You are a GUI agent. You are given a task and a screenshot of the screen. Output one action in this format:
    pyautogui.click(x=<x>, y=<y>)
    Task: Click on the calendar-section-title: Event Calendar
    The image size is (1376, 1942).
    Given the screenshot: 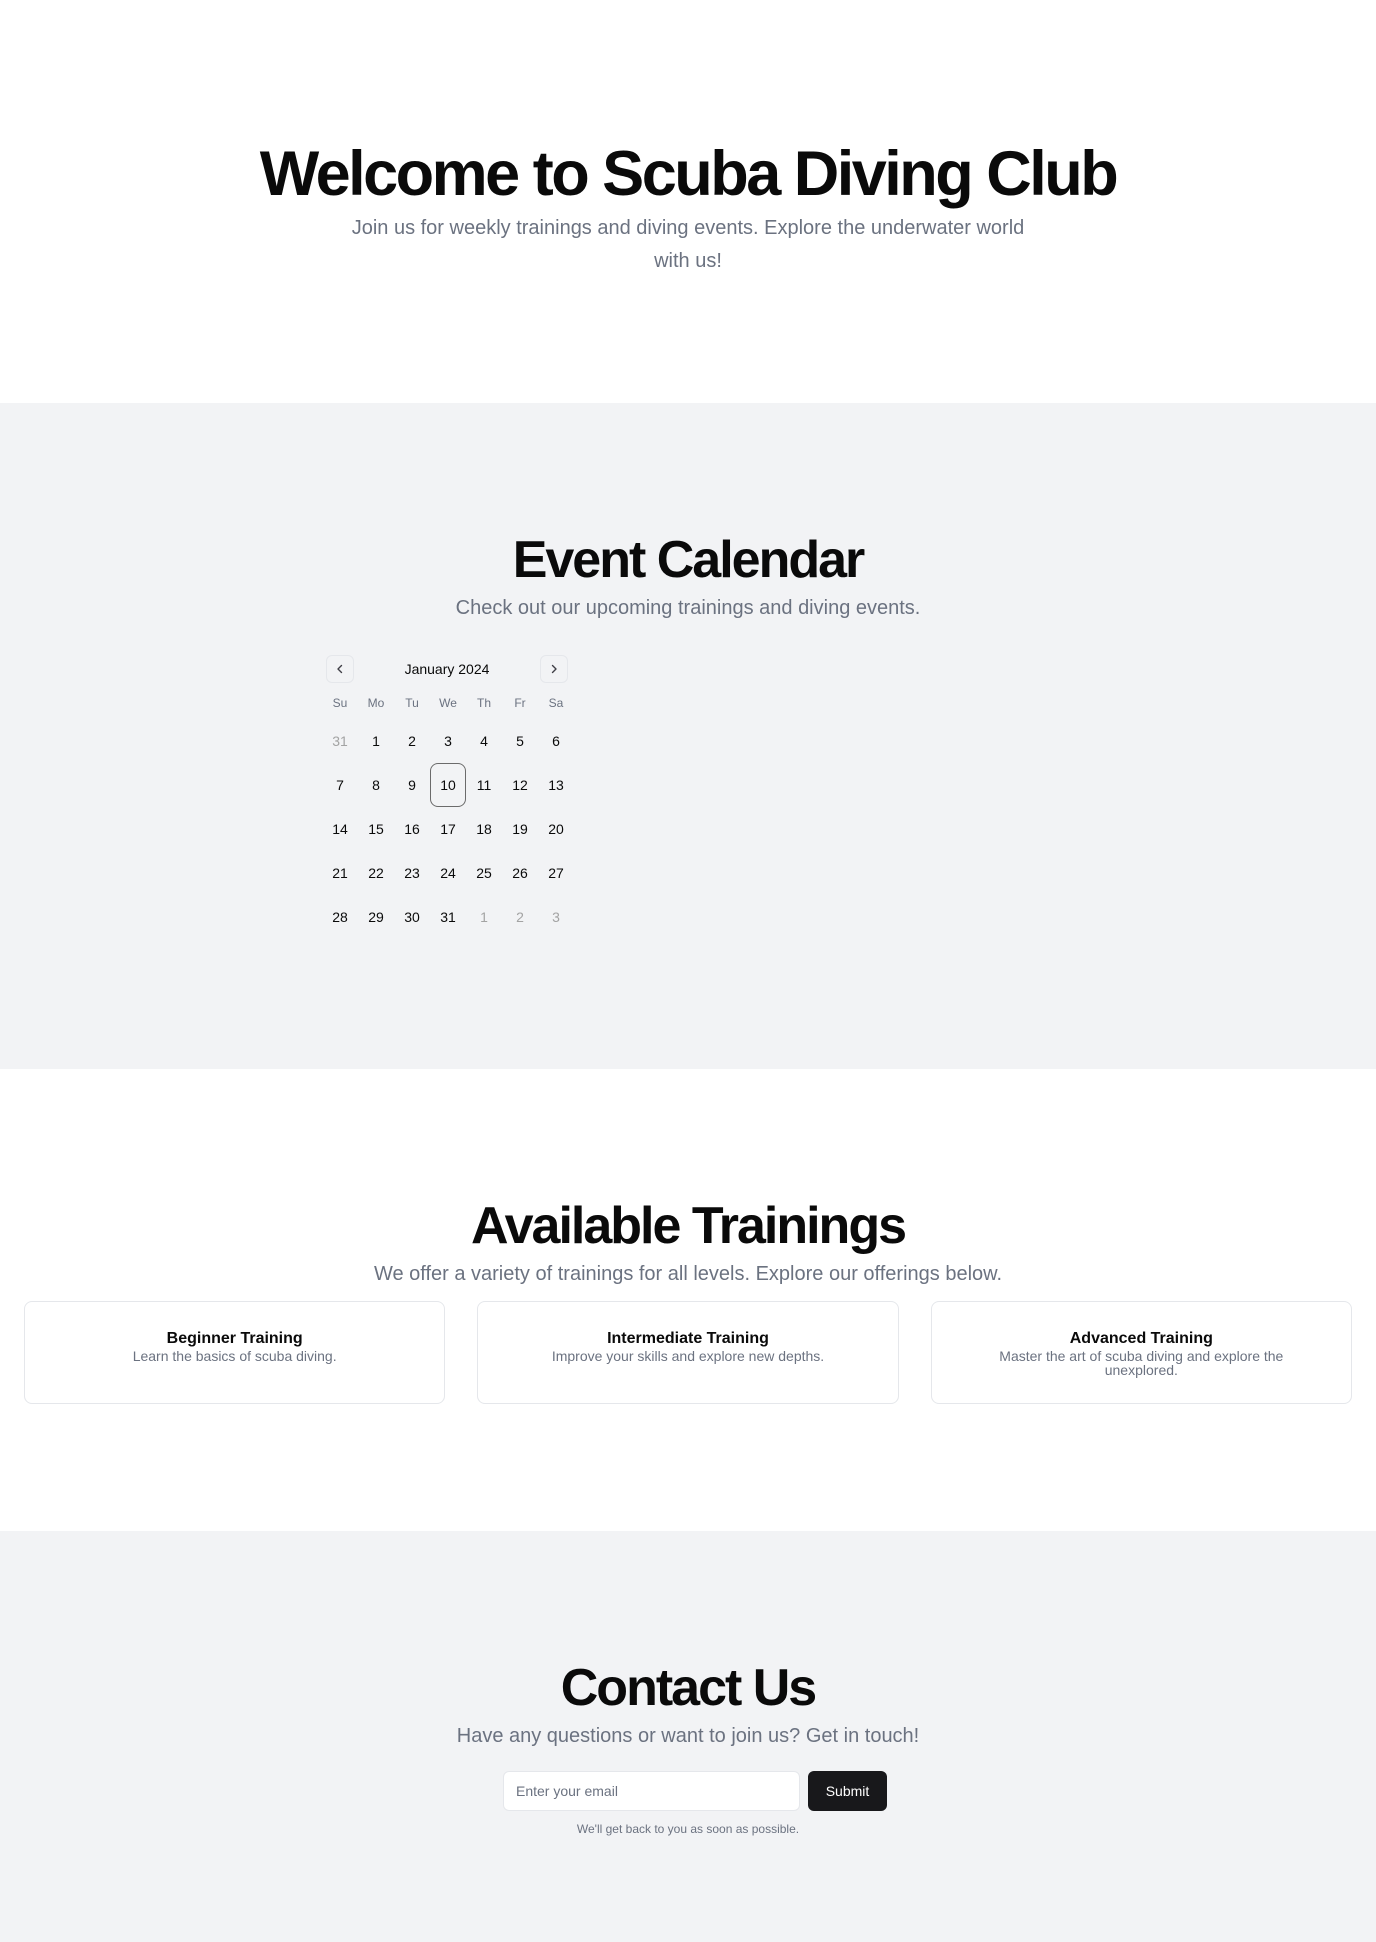 What is the action you would take?
    pyautogui.click(x=689, y=560)
    